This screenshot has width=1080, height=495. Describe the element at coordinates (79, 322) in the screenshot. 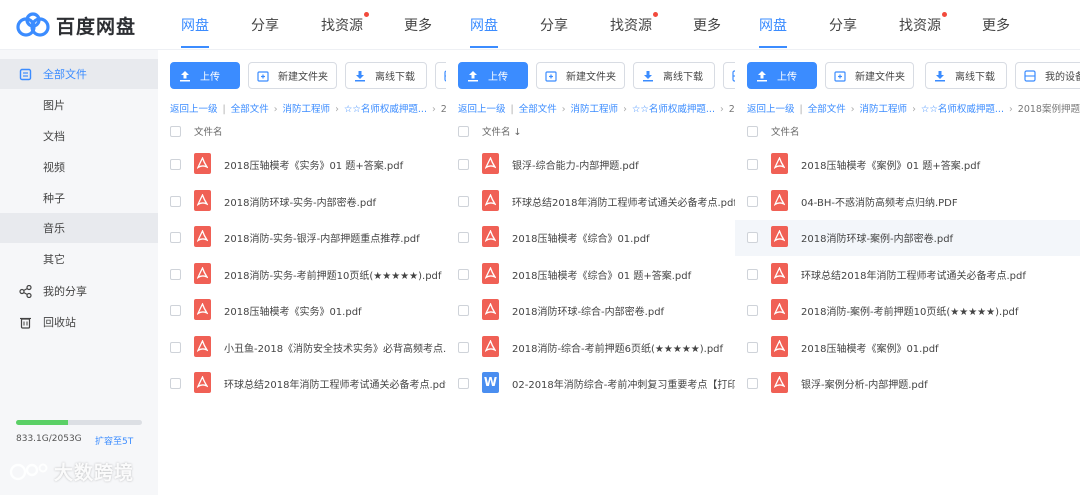

I see `sidebar-item-recycle-bin: 回收站` at that location.